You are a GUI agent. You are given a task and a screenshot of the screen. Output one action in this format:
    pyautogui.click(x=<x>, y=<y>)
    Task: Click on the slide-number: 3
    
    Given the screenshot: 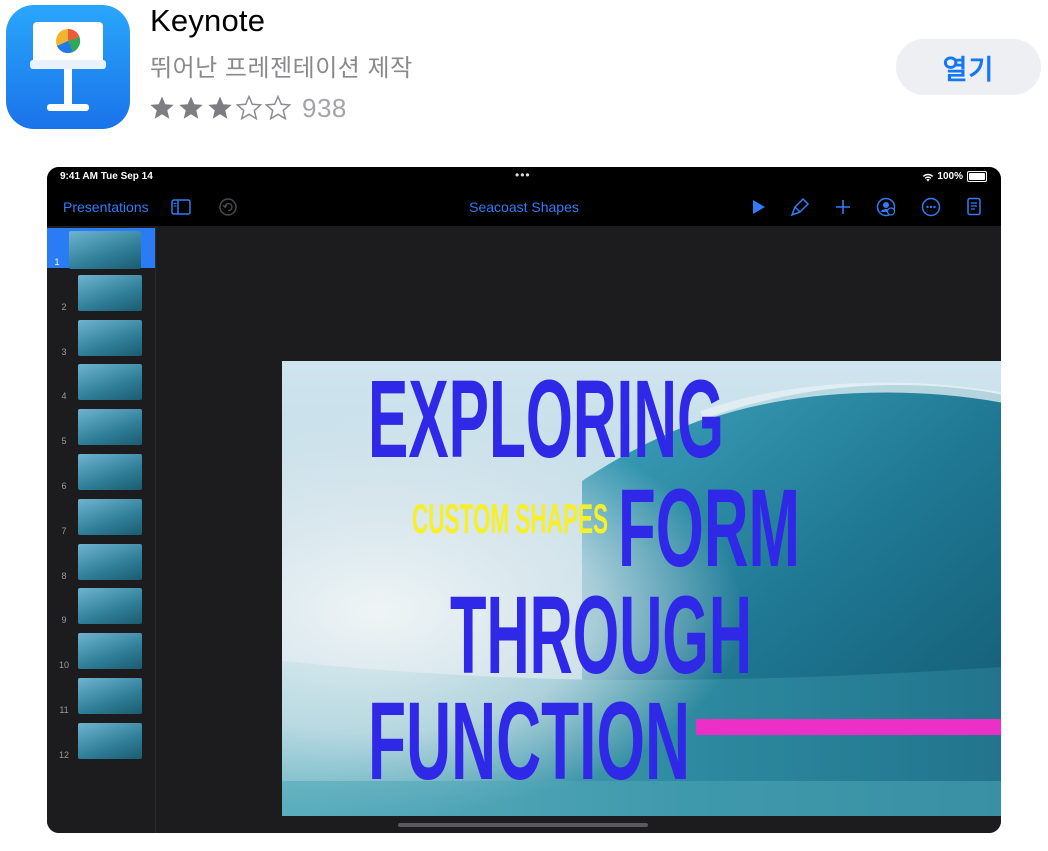 What is the action you would take?
    pyautogui.click(x=64, y=351)
    